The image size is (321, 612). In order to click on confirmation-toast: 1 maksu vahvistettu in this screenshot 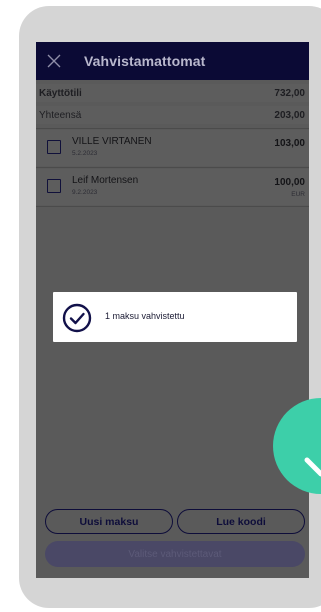, I will do `click(175, 317)`.